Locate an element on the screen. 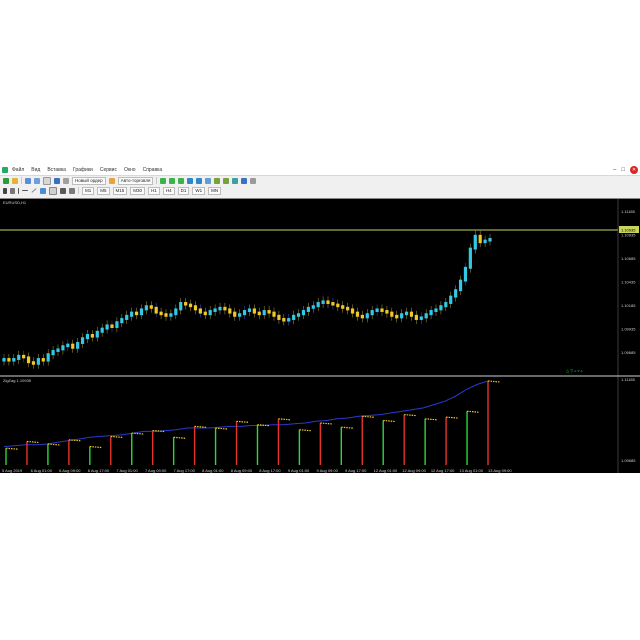  channel-icon is located at coordinates (43, 190).